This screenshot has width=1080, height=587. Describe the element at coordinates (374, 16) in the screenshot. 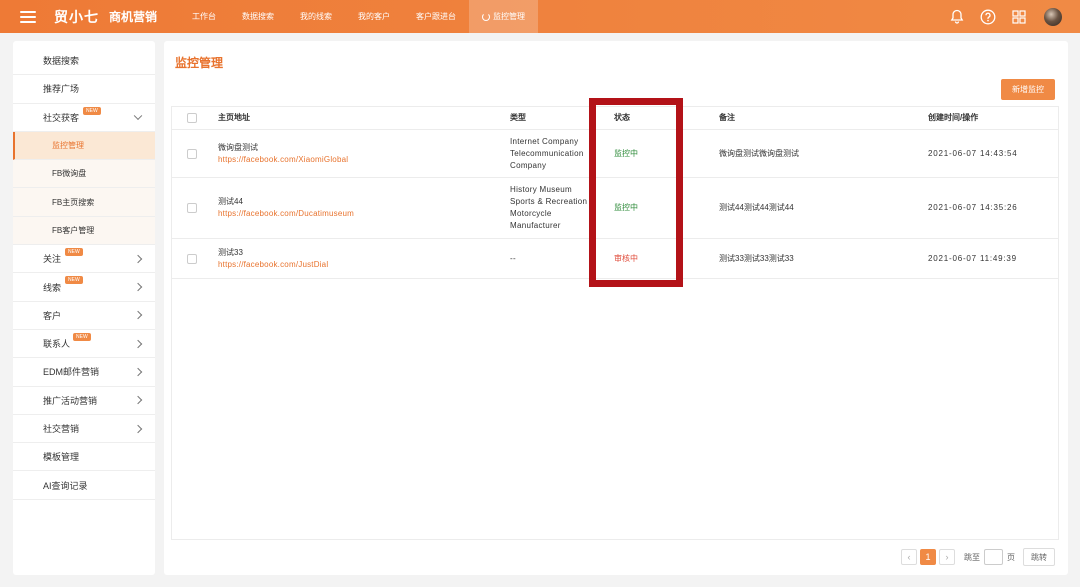

I see `nav-my-customers: 我的客户` at that location.